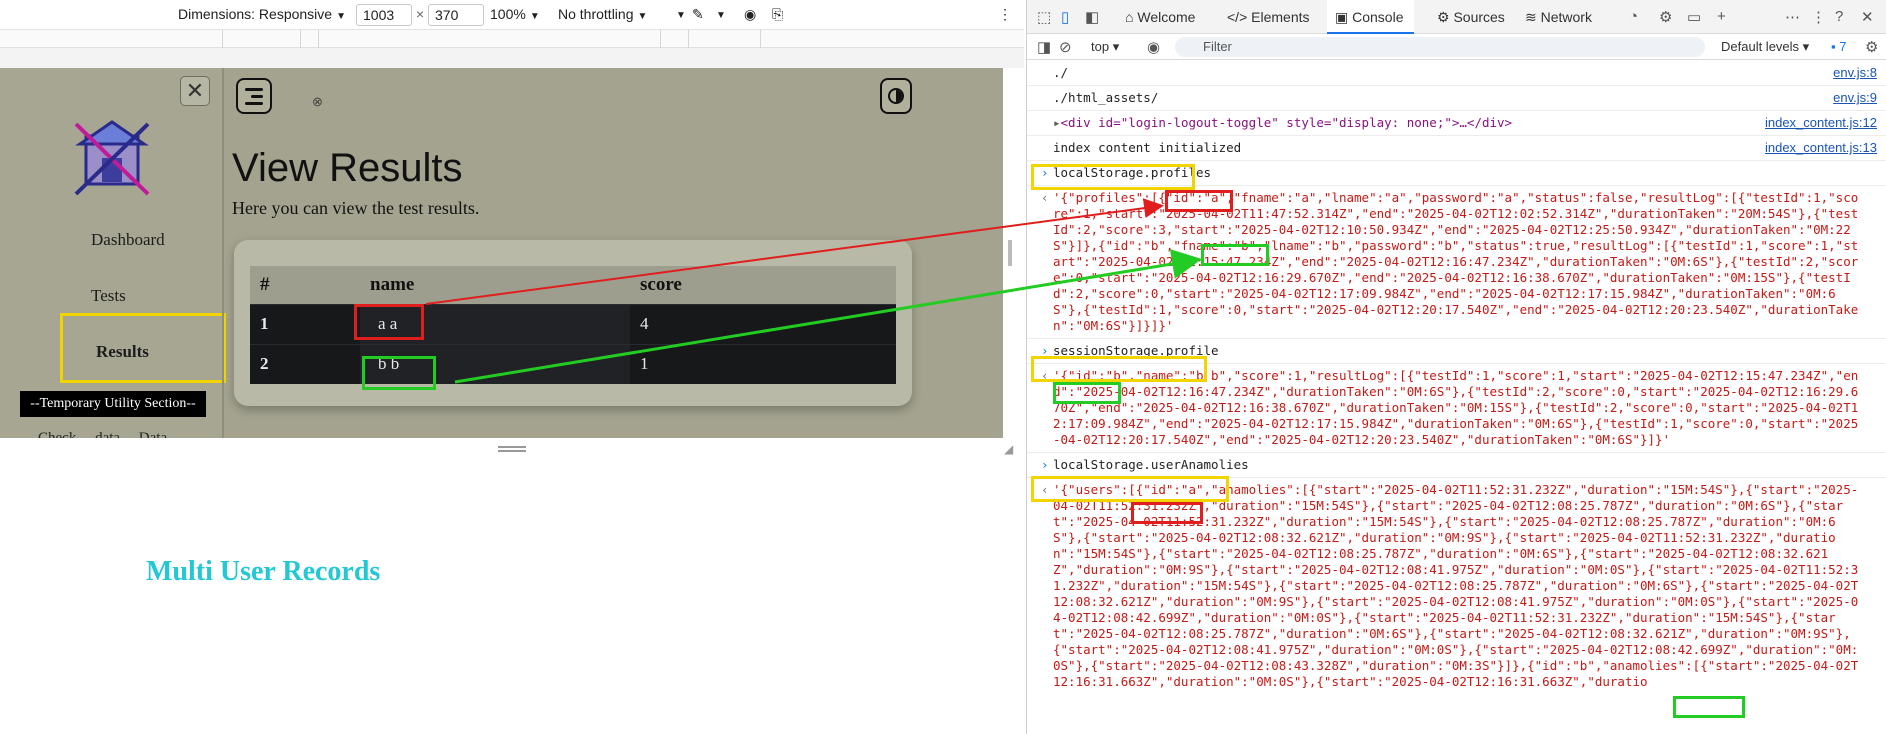 This screenshot has width=1886, height=734. I want to click on contrast-icon, so click(896, 96).